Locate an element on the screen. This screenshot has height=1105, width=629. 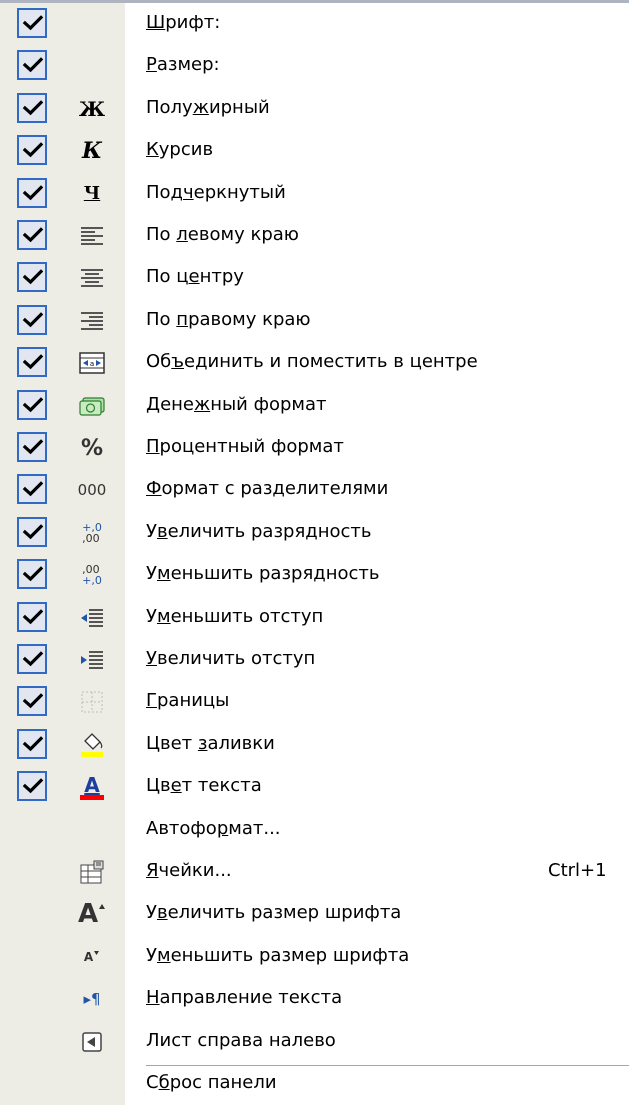
currency-icon is located at coordinates (92, 406).